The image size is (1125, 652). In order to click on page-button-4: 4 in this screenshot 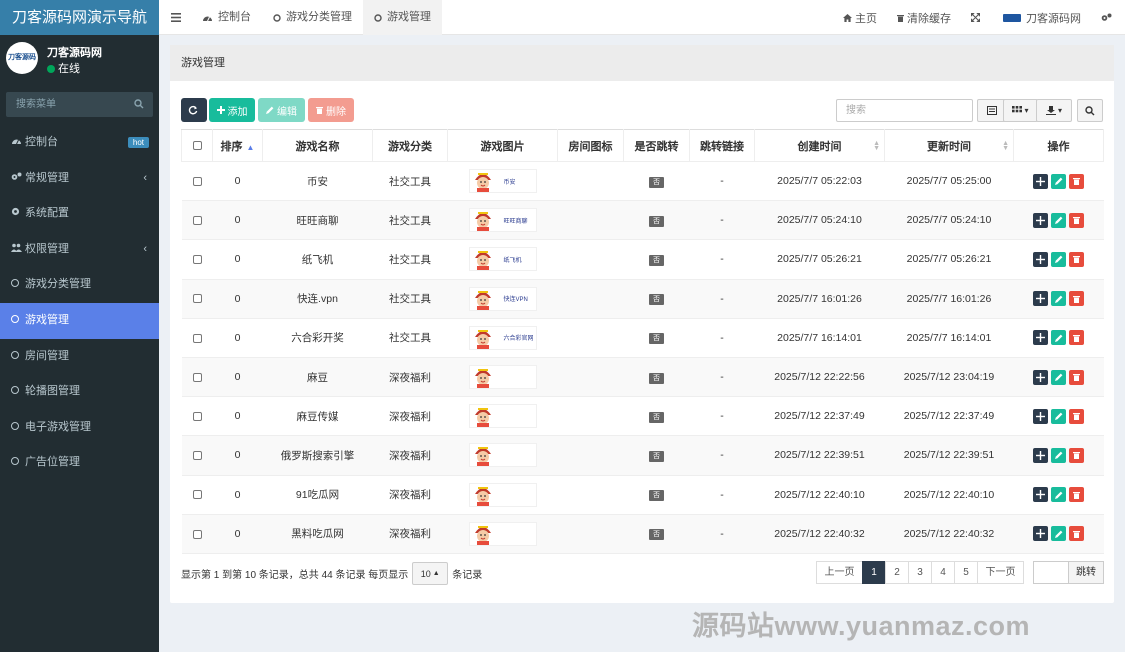, I will do `click(943, 572)`.